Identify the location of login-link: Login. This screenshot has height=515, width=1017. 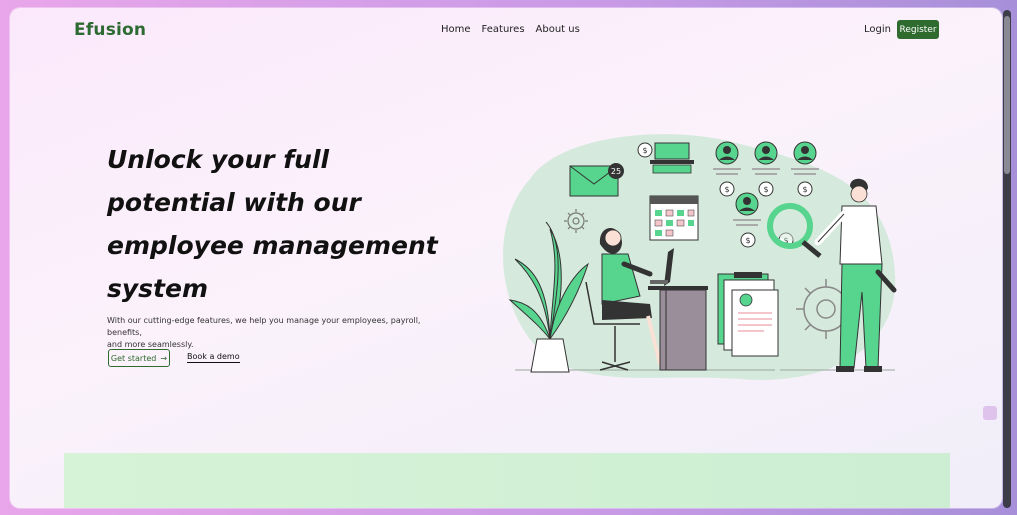
(877, 29).